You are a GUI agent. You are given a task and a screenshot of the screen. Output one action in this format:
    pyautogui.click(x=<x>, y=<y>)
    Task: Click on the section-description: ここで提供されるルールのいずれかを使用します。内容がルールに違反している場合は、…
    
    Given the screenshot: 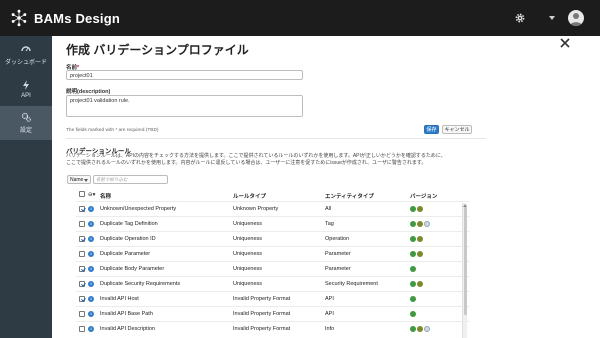 What is the action you would take?
    pyautogui.click(x=246, y=163)
    